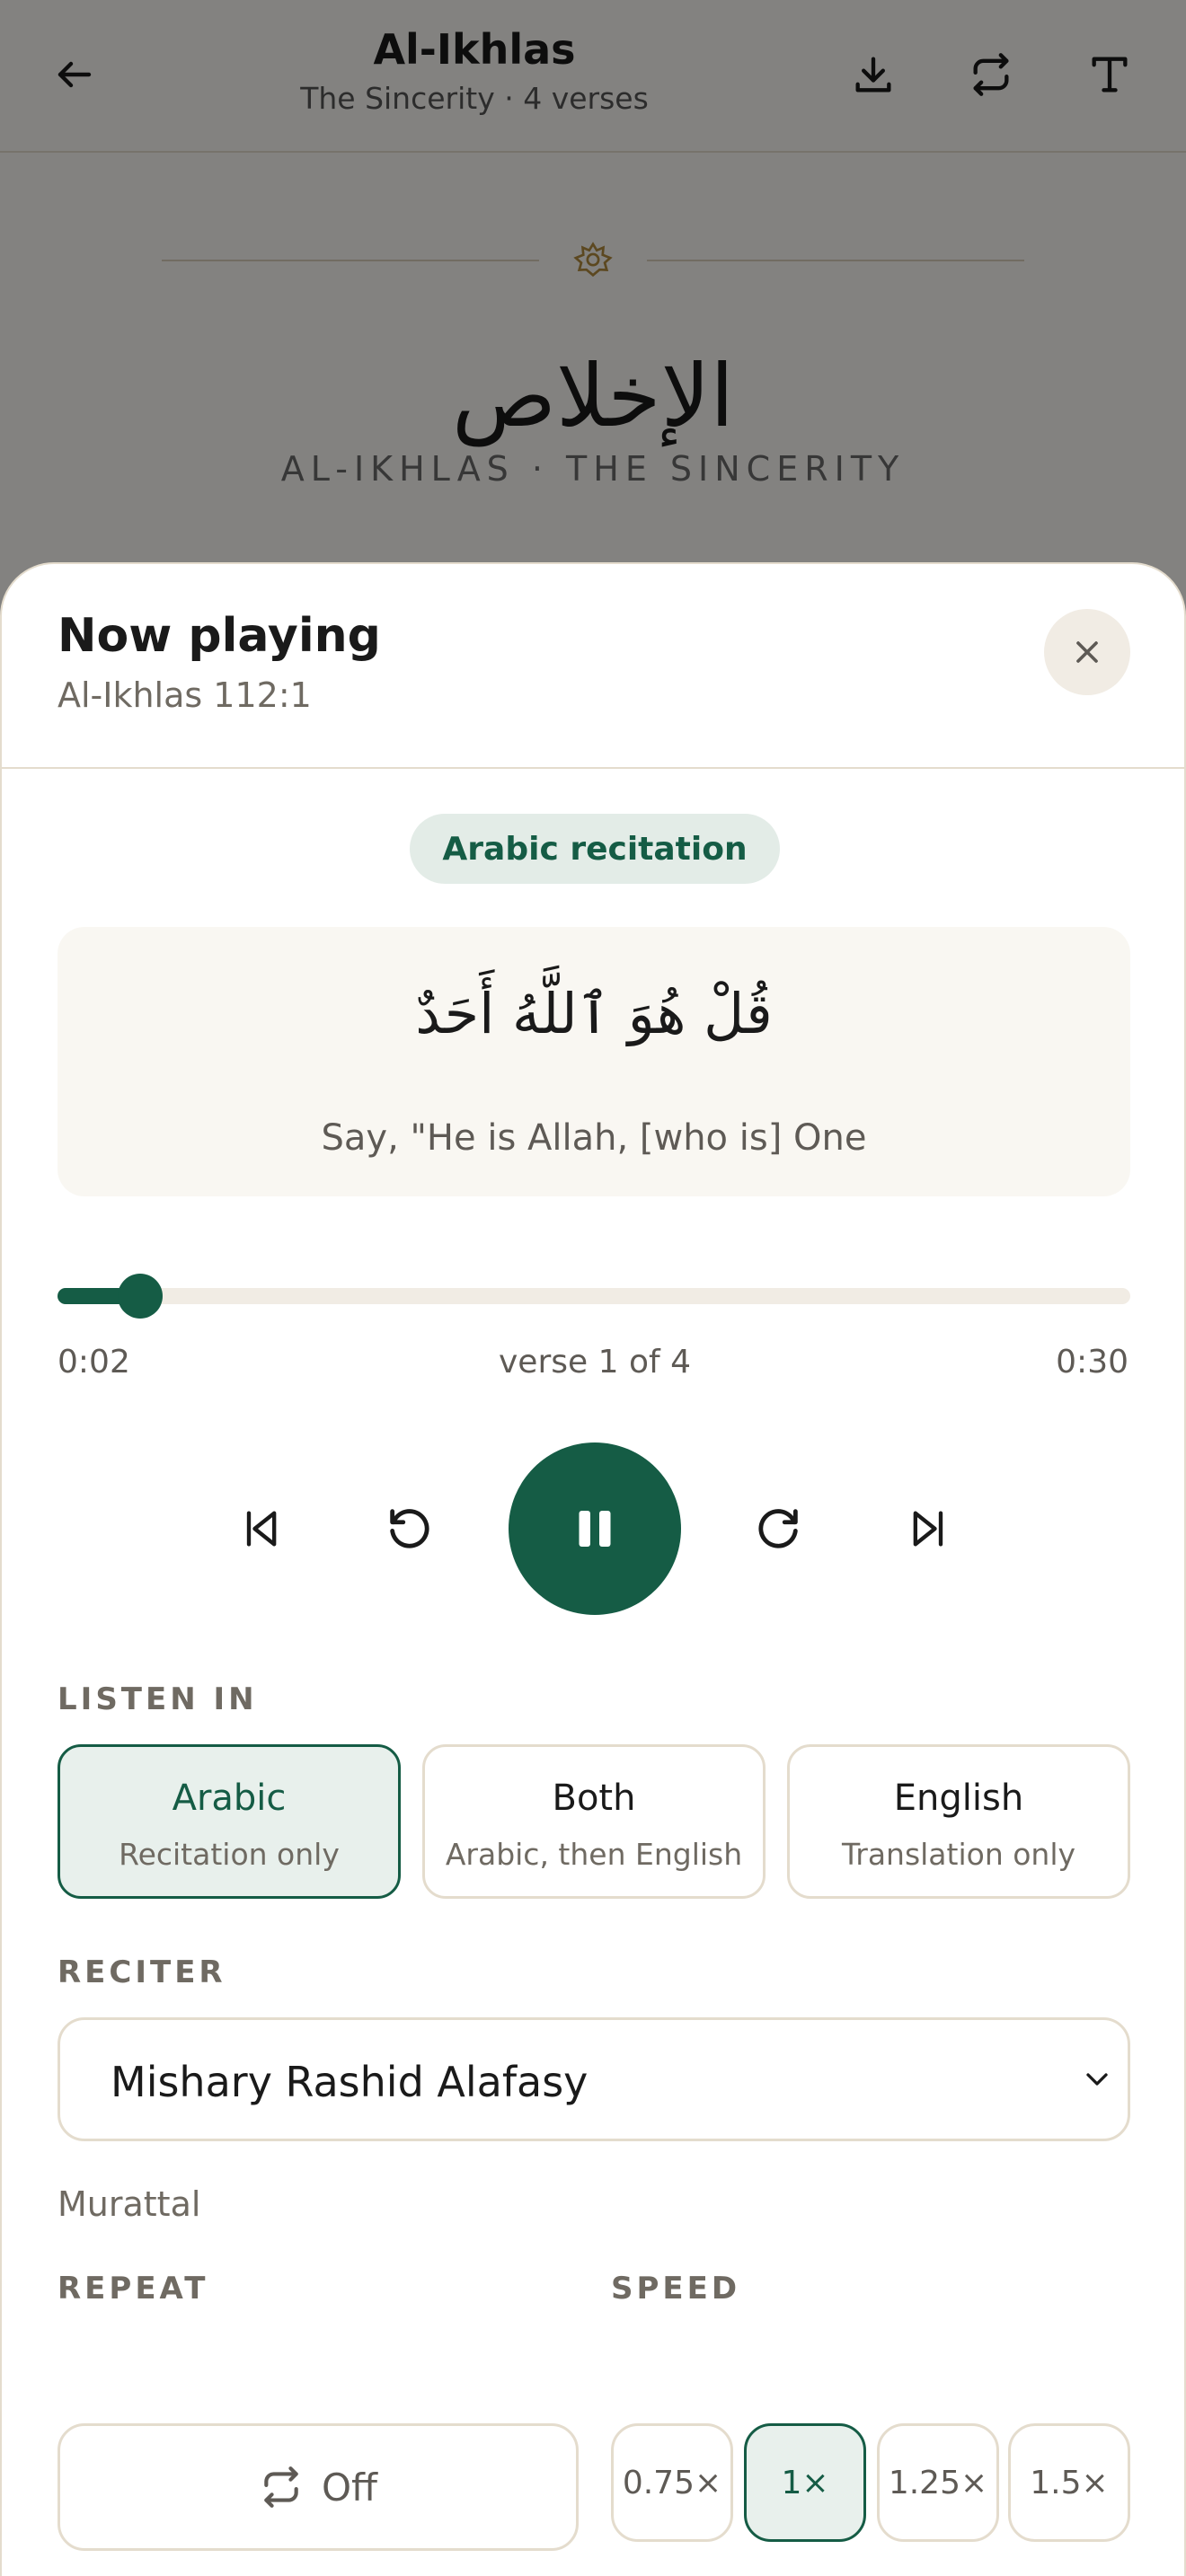 The image size is (1186, 2576). What do you see at coordinates (142, 1972) in the screenshot?
I see `reciter-label: RECITER` at bounding box center [142, 1972].